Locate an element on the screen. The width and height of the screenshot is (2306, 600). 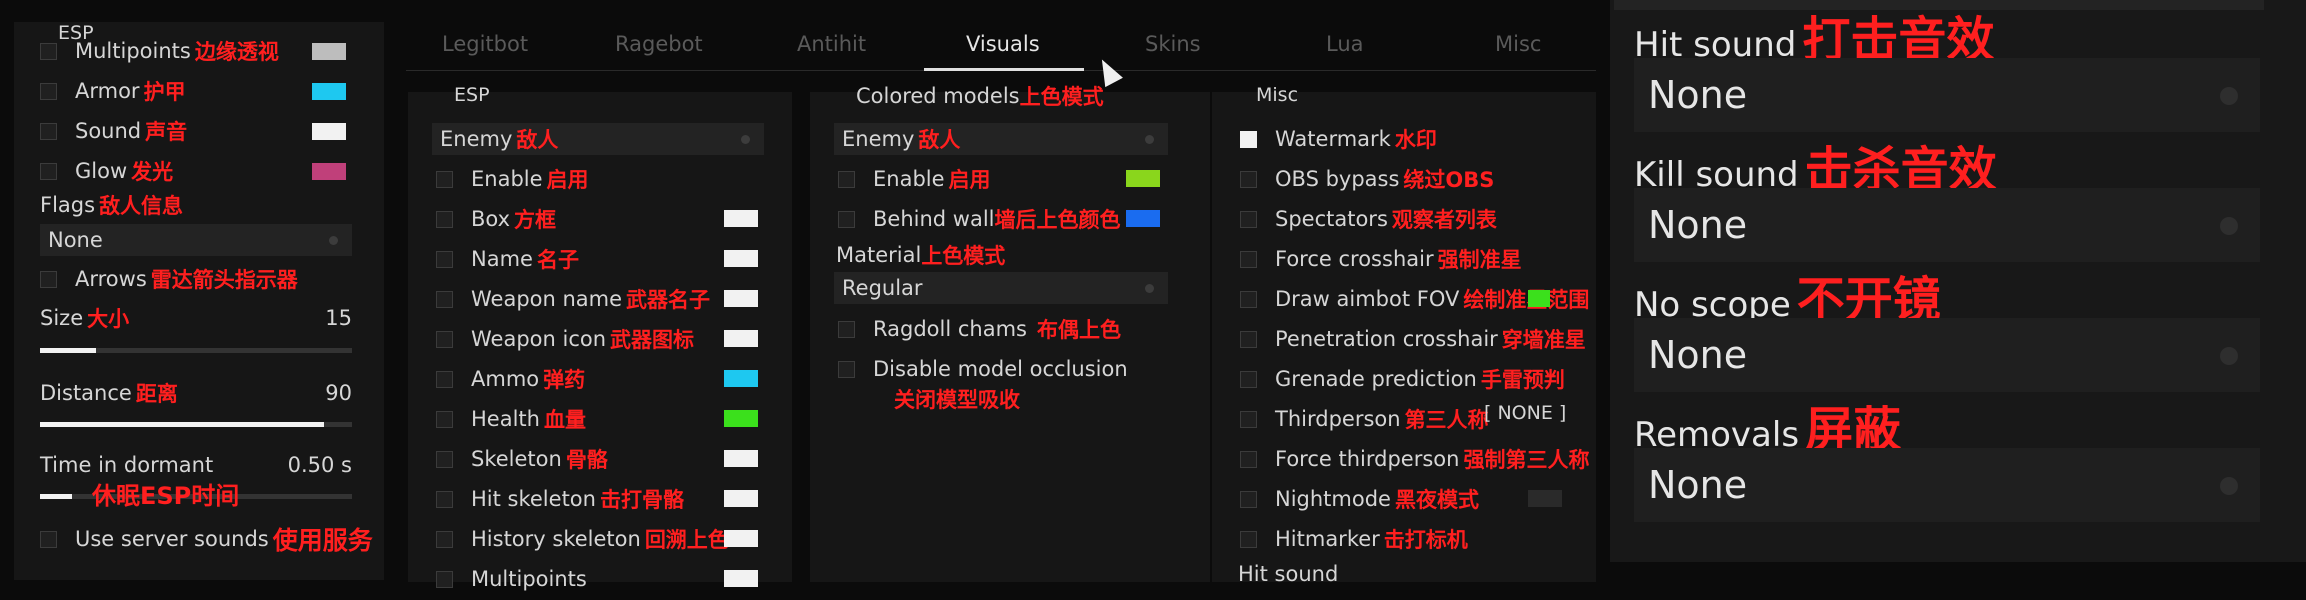
misc-row: Thirdperson 第三人称 is located at coordinates (1364, 419).